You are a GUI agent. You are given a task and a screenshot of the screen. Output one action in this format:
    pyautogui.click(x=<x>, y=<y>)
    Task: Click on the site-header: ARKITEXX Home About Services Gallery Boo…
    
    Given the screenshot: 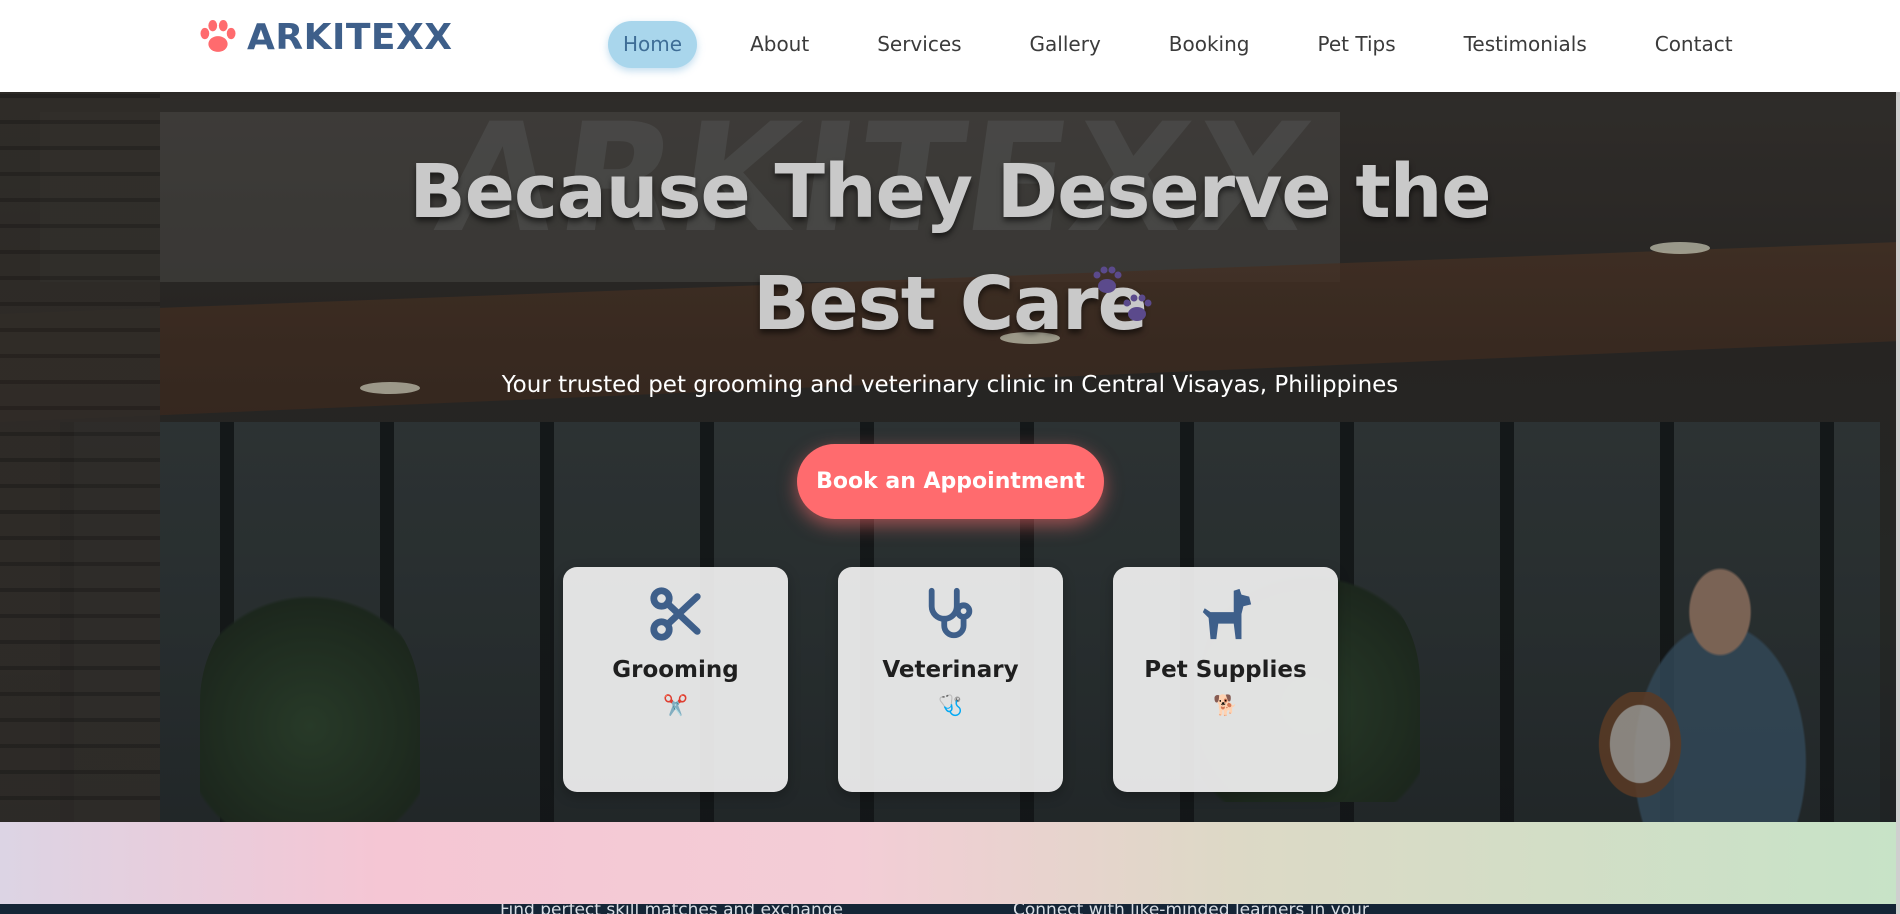 What is the action you would take?
    pyautogui.click(x=950, y=46)
    